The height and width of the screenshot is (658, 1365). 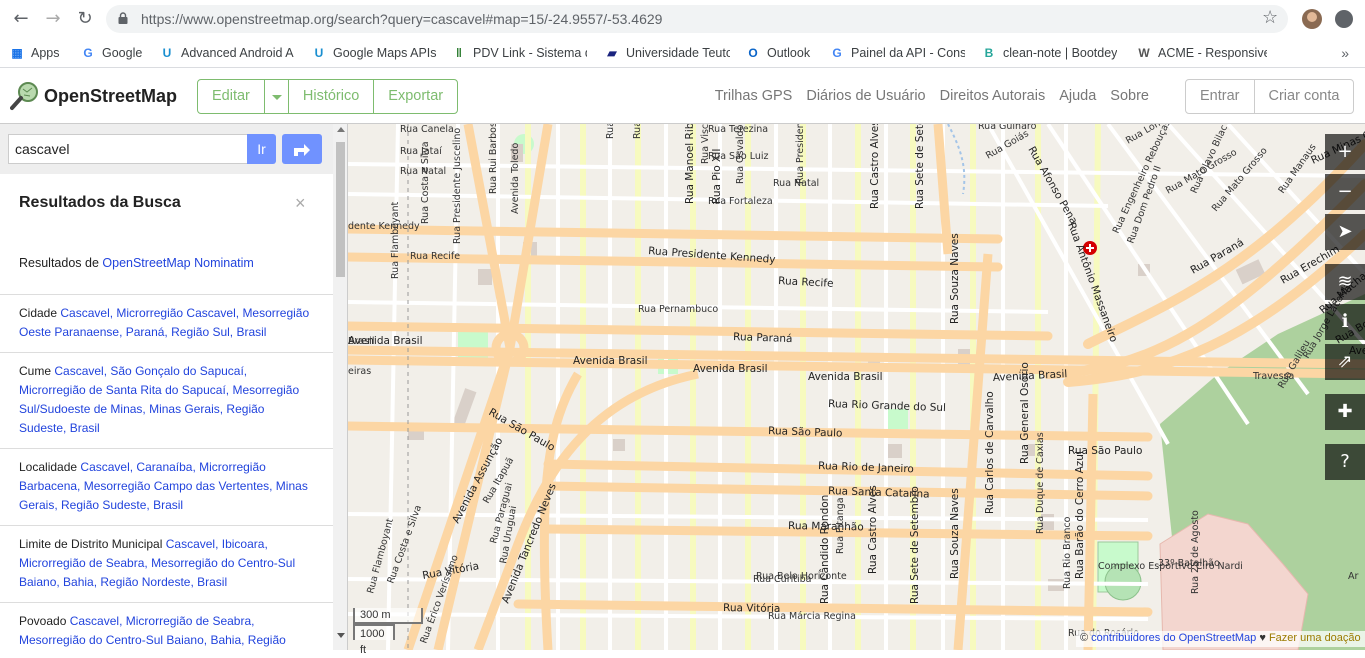 What do you see at coordinates (806, 282) in the screenshot?
I see `street-label-major: Rua Recife` at bounding box center [806, 282].